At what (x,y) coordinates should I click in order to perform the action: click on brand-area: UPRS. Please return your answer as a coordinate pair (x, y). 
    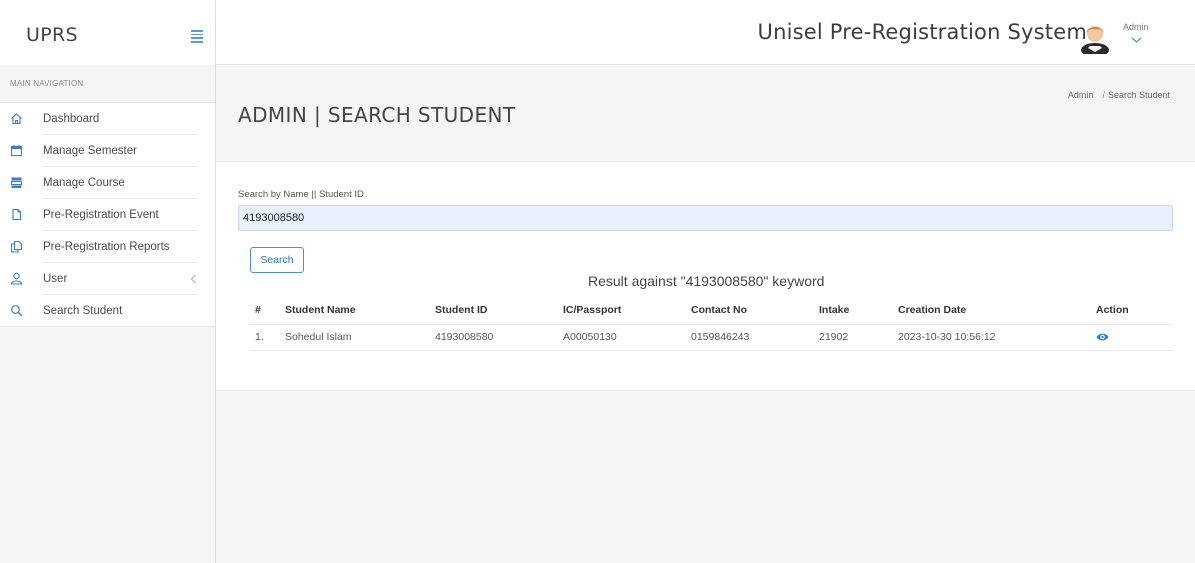
    Looking at the image, I should click on (108, 32).